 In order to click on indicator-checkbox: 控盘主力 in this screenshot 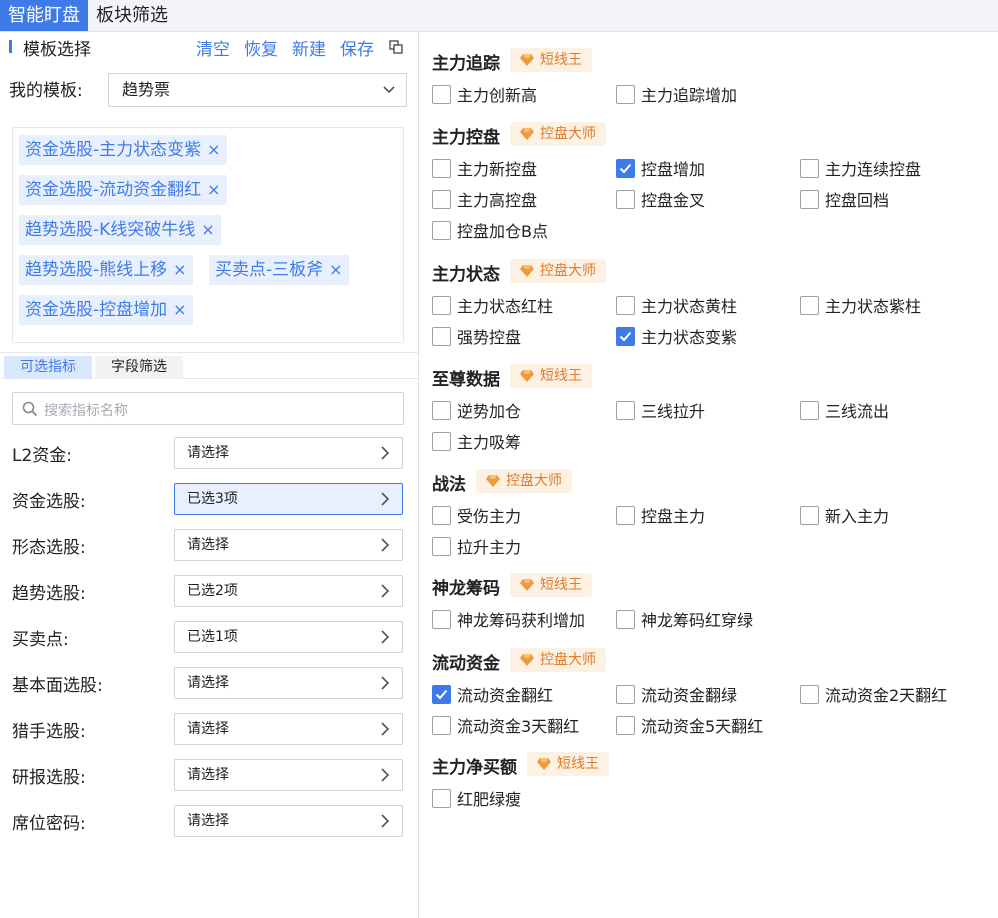, I will do `click(660, 515)`.